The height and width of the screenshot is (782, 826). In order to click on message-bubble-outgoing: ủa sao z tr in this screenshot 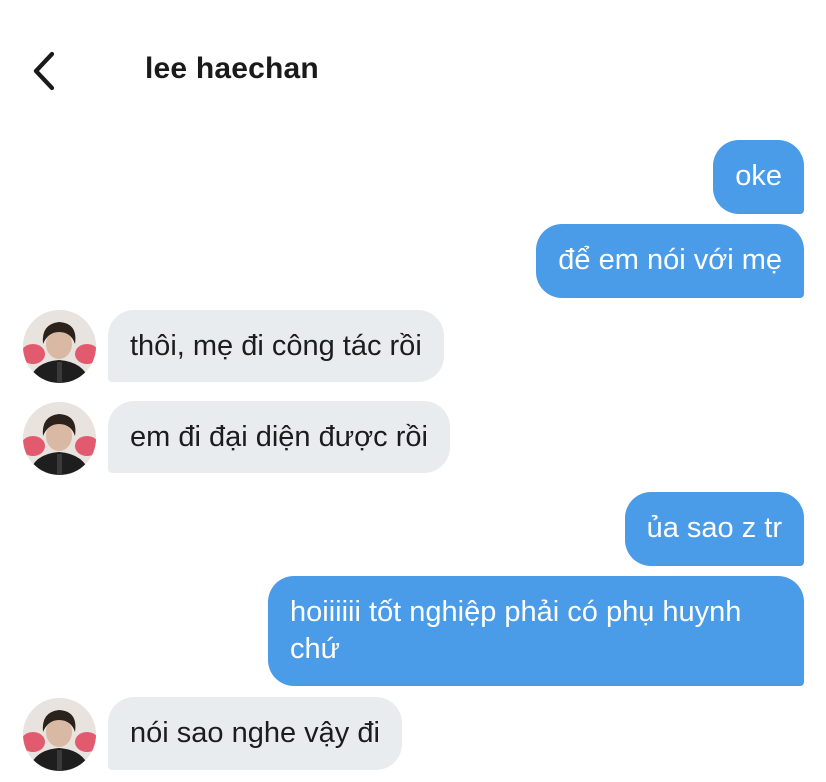, I will do `click(714, 529)`.